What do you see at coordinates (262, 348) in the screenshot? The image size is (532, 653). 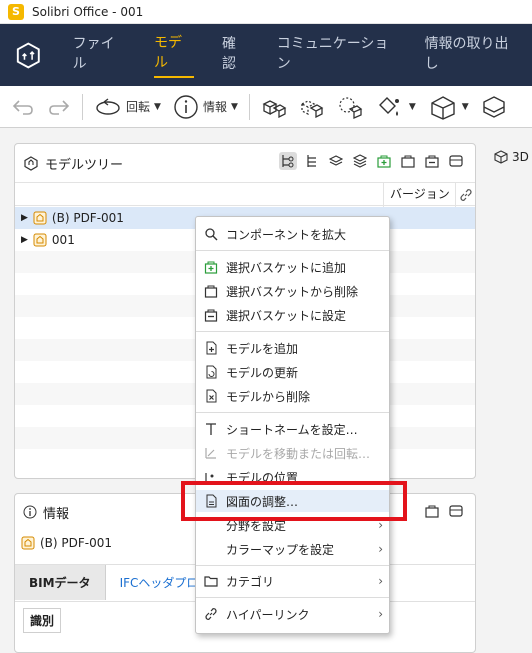 I see `menu-item-label: モデルを追加` at bounding box center [262, 348].